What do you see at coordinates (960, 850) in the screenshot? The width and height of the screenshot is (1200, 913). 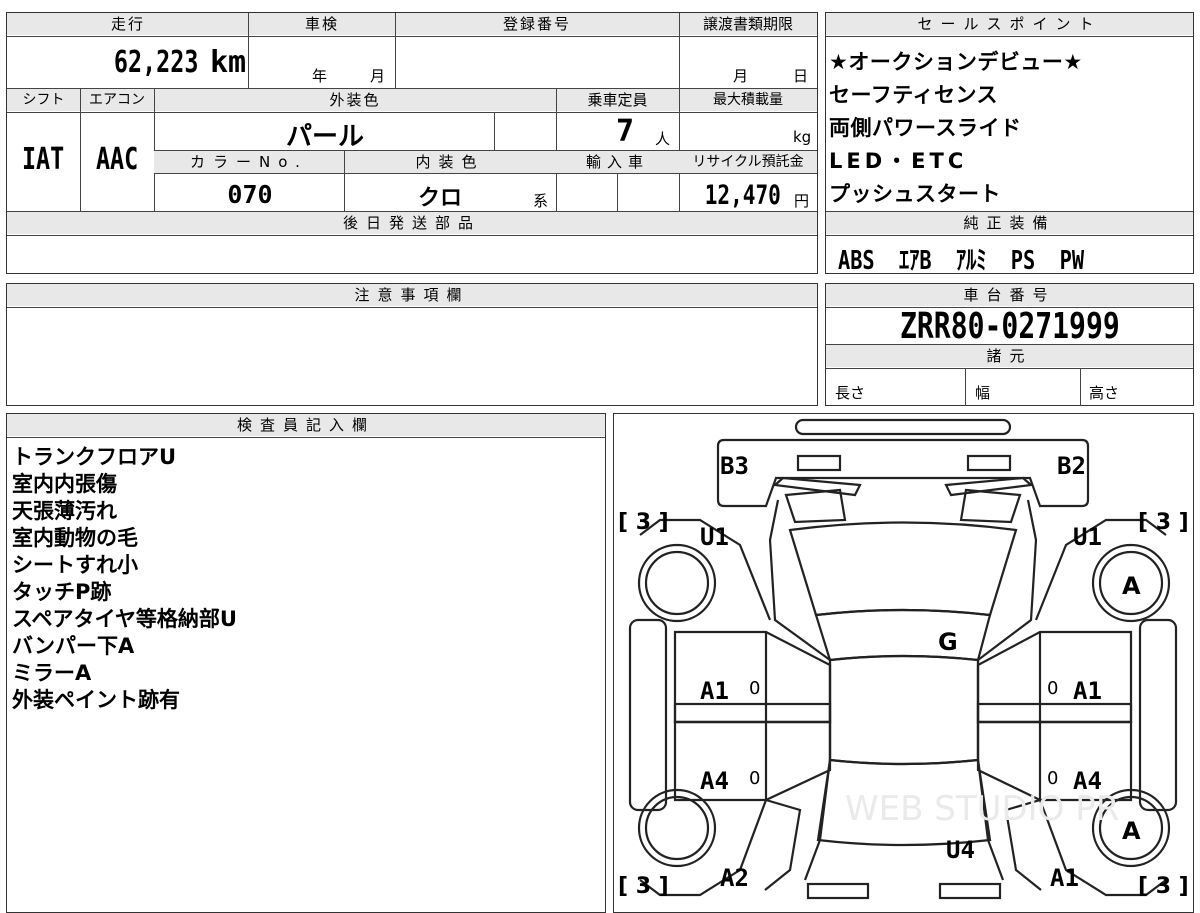 I see `diagram-label-u4: U4` at bounding box center [960, 850].